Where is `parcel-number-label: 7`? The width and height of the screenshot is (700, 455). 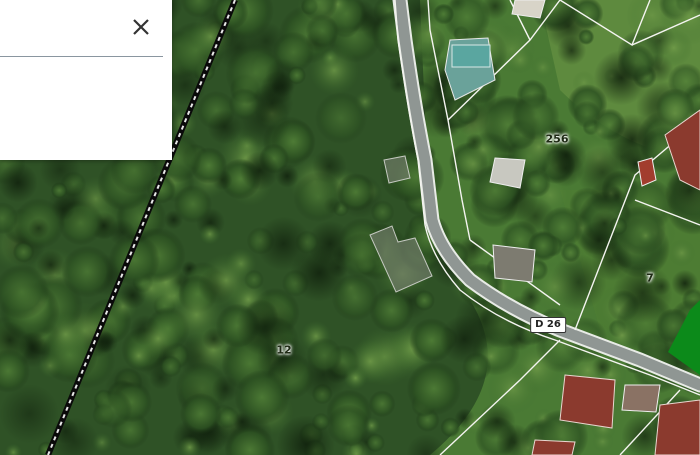
parcel-number-label: 7 is located at coordinates (650, 278).